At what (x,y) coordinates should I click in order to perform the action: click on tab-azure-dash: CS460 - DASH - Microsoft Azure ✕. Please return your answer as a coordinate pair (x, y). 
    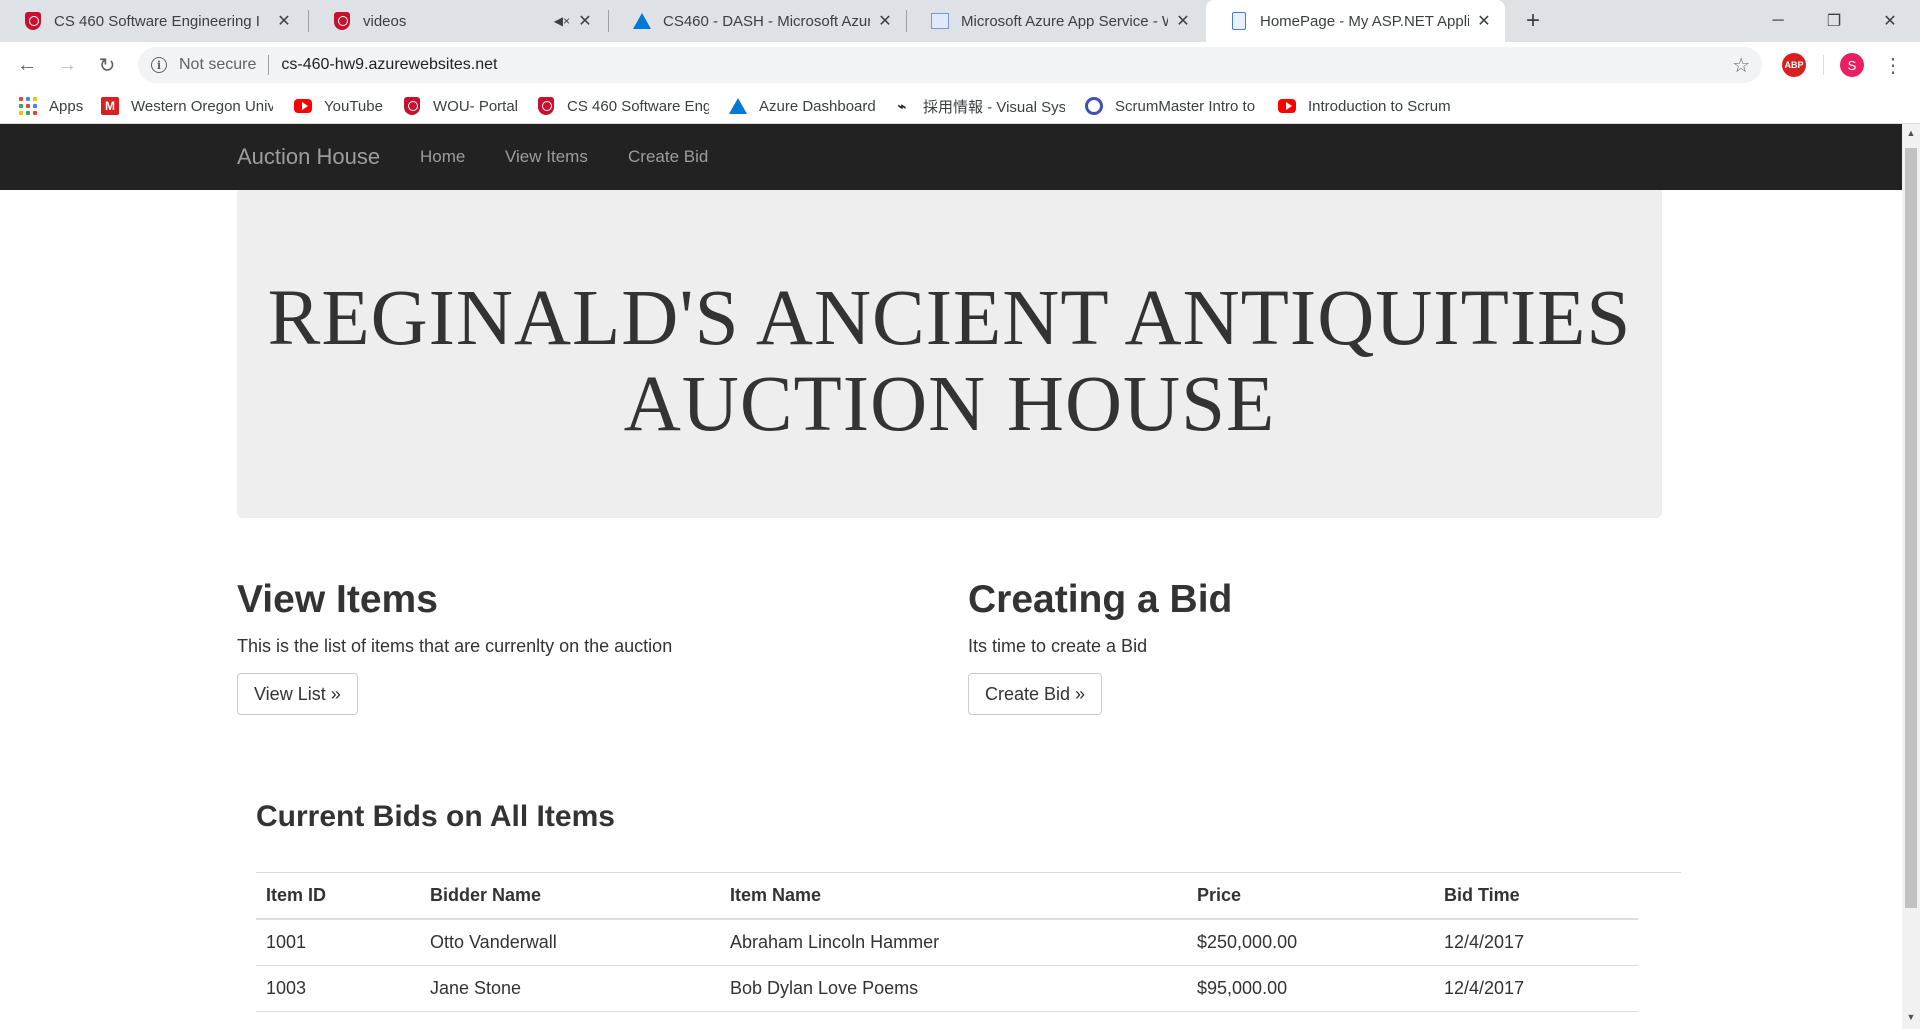
    Looking at the image, I should click on (757, 21).